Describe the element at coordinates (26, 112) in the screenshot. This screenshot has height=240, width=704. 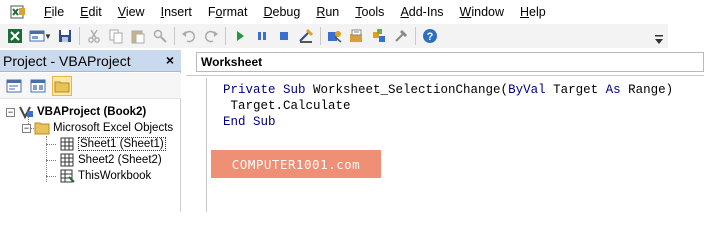
I see `vba-project-icon` at that location.